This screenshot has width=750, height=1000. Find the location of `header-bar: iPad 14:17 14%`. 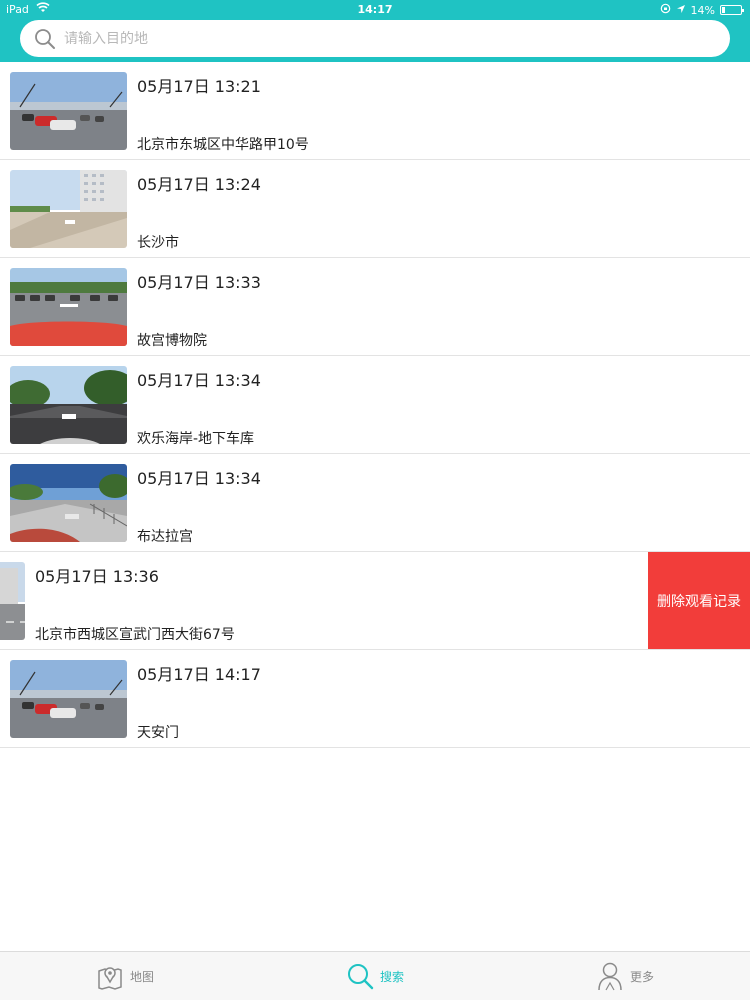

header-bar: iPad 14:17 14% is located at coordinates (375, 31).